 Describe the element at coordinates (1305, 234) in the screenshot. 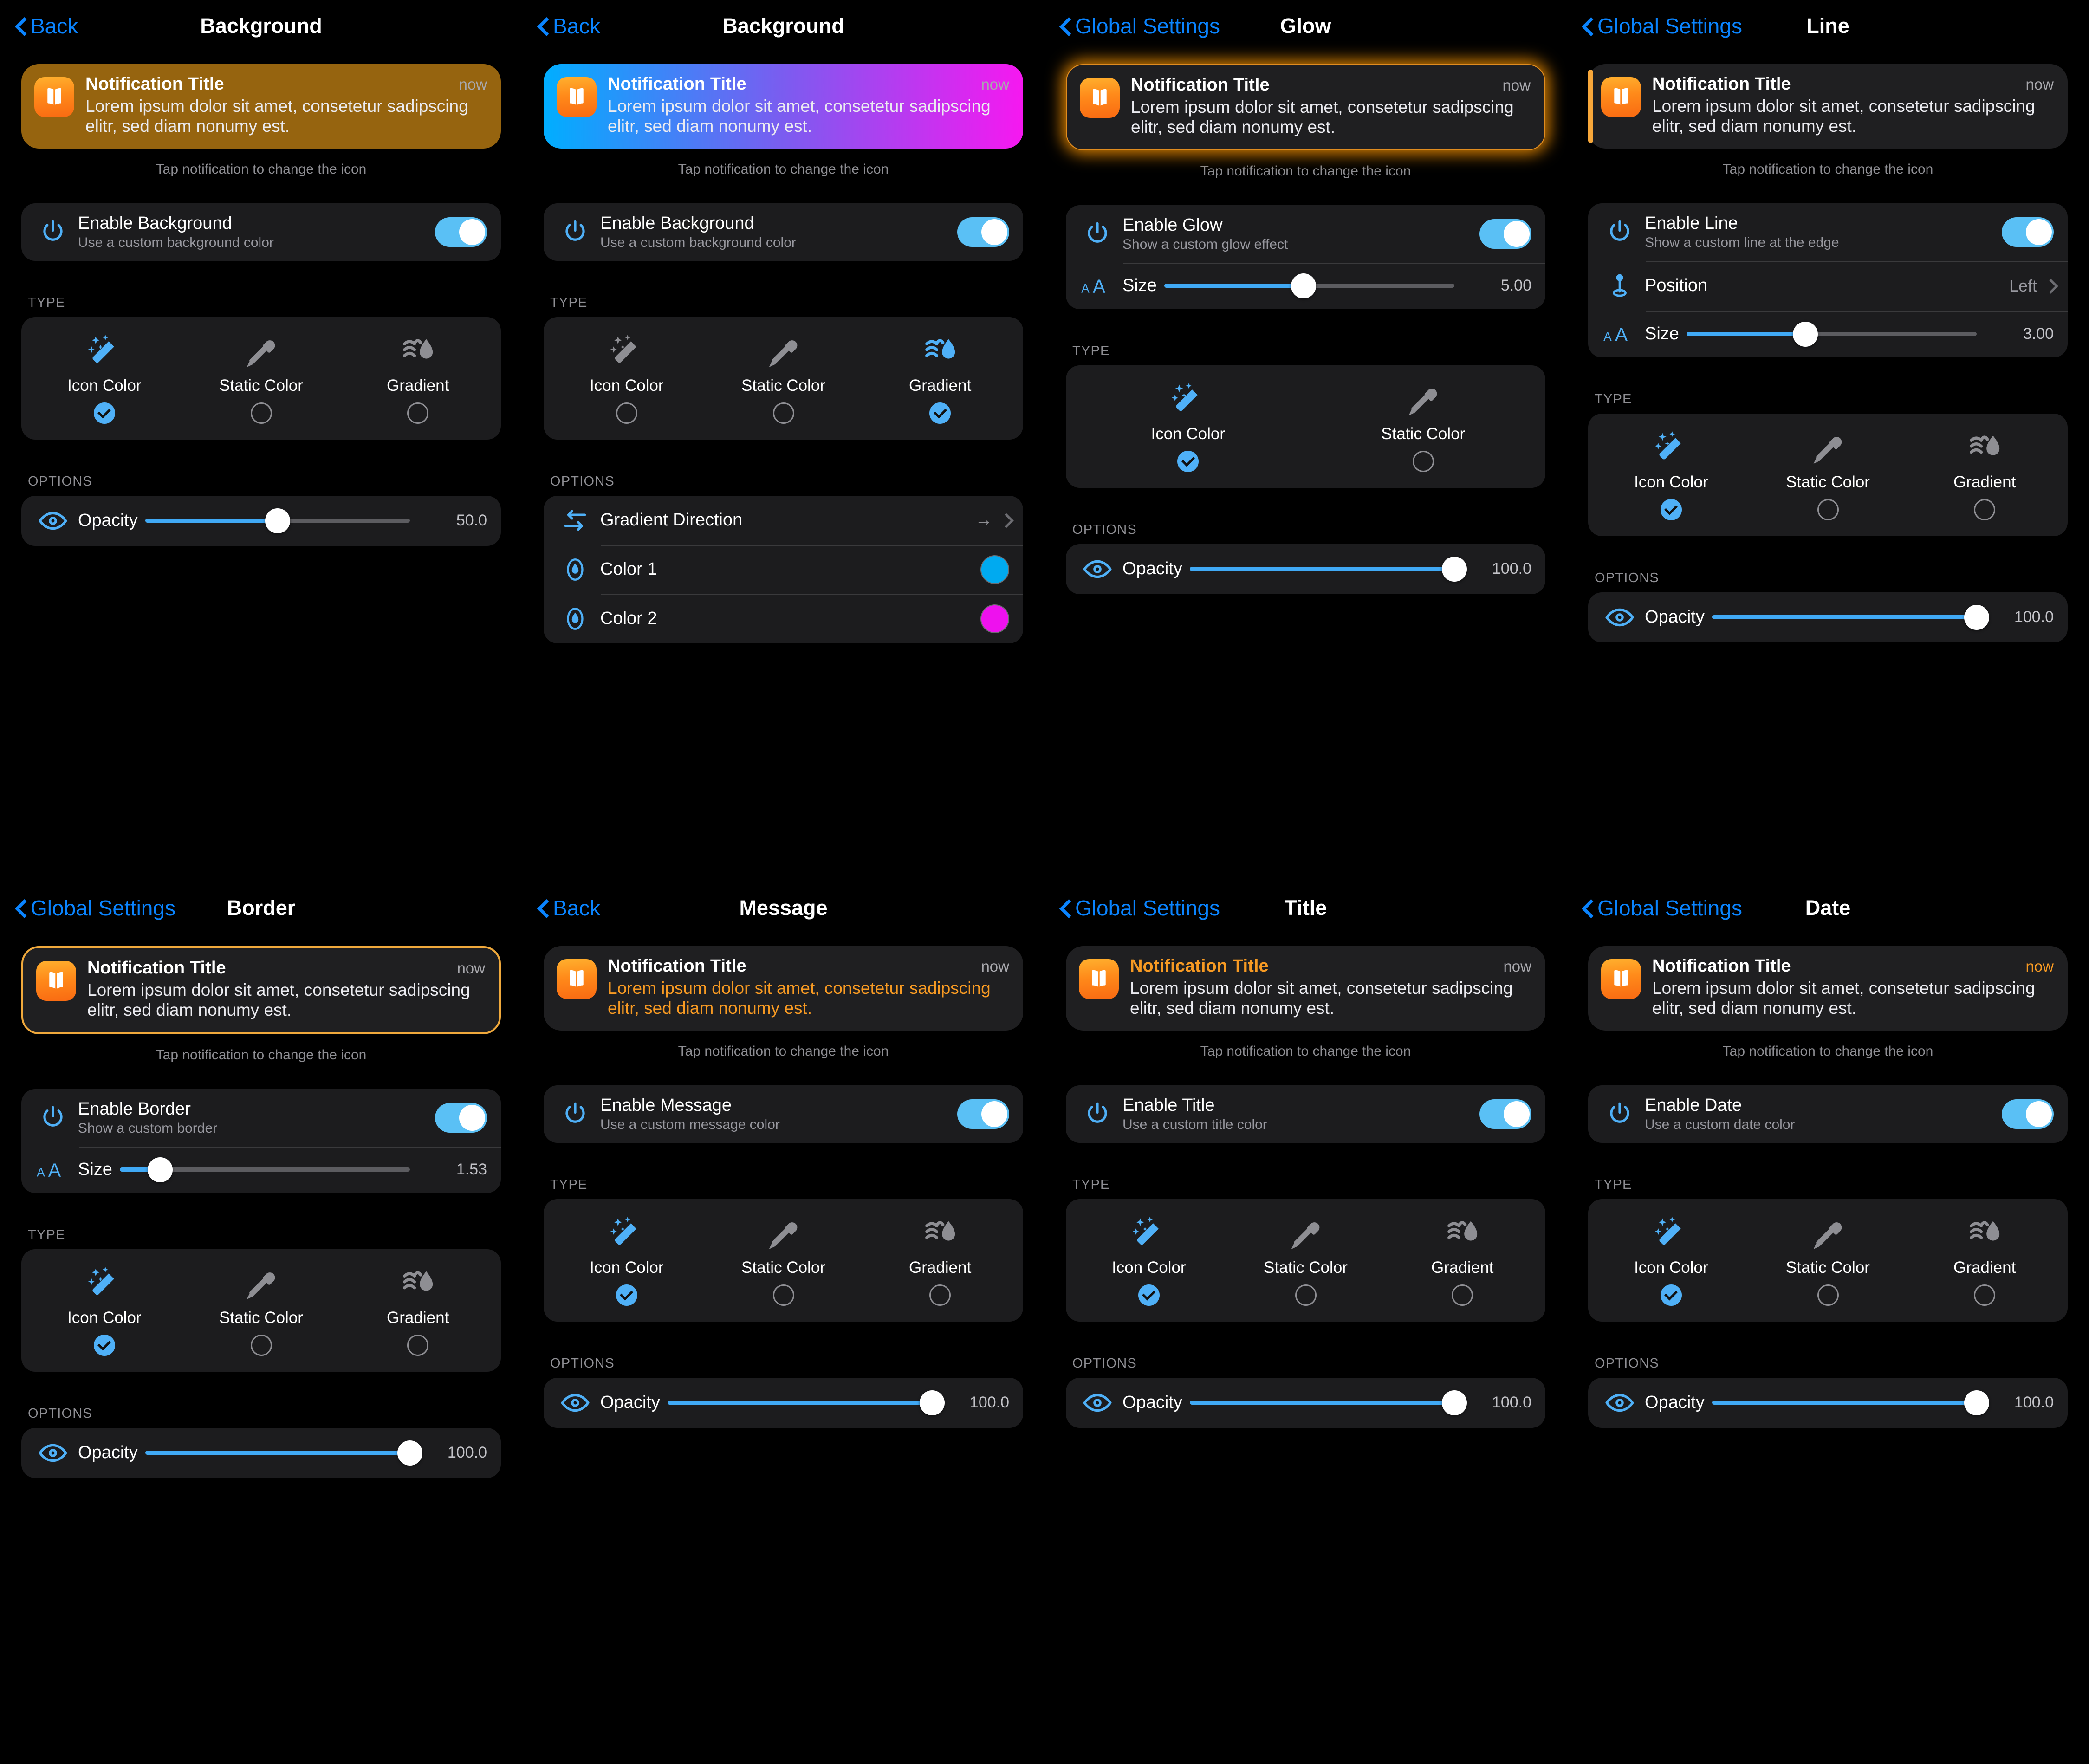

I see `toggle-row-glow: Enable Glow Show a custom glow effect` at that location.